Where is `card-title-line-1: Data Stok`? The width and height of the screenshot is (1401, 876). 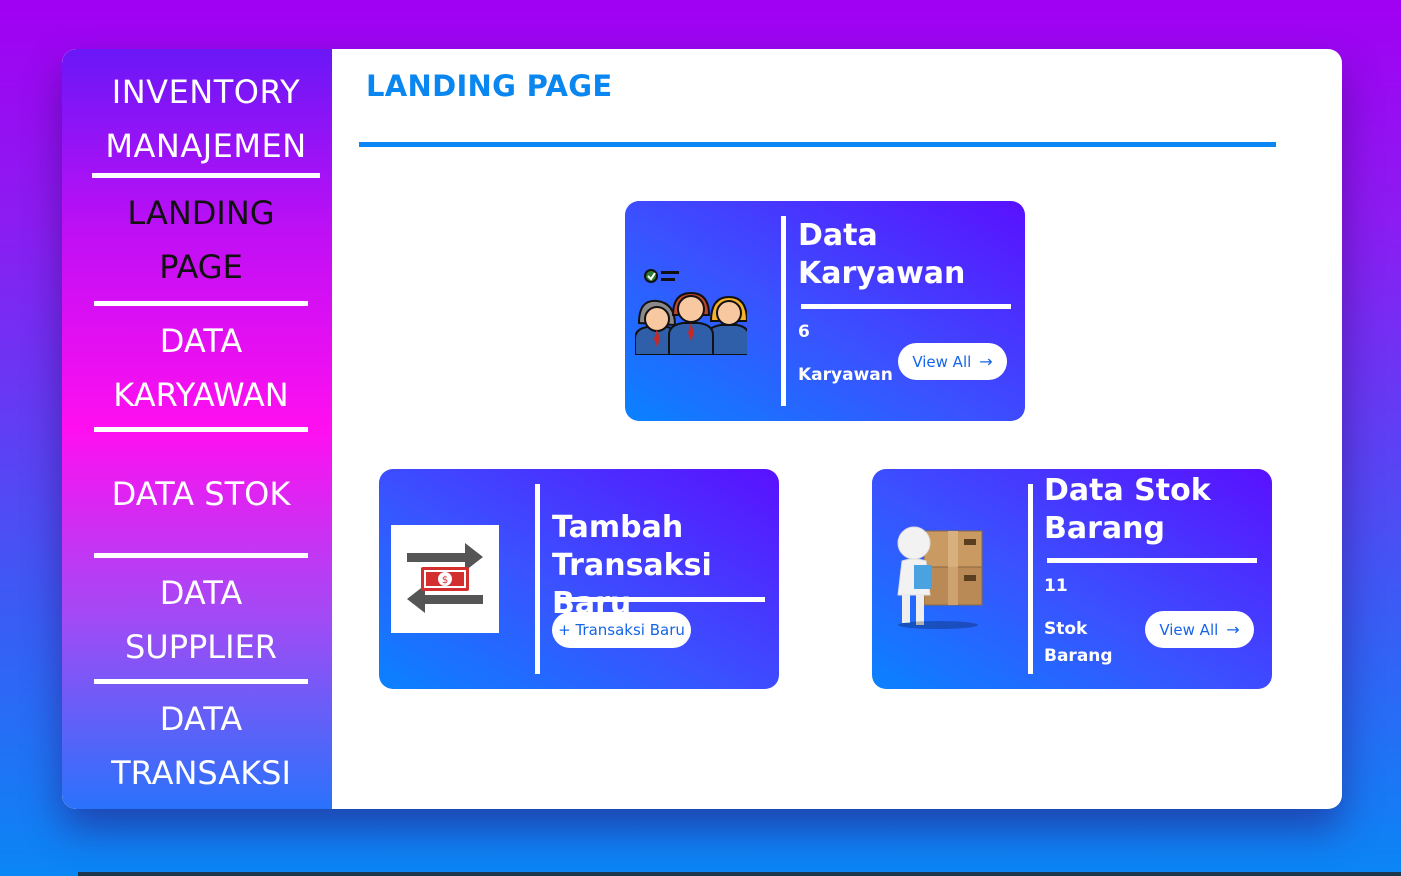 card-title-line-1: Data Stok is located at coordinates (1127, 490).